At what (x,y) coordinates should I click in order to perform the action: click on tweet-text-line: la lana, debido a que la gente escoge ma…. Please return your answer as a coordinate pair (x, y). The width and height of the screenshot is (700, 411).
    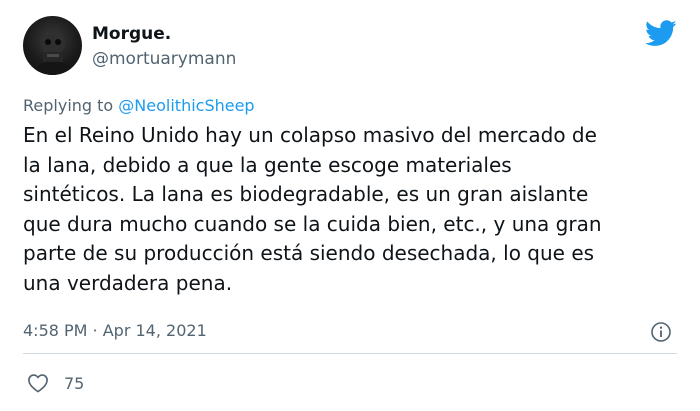
    Looking at the image, I should click on (267, 164).